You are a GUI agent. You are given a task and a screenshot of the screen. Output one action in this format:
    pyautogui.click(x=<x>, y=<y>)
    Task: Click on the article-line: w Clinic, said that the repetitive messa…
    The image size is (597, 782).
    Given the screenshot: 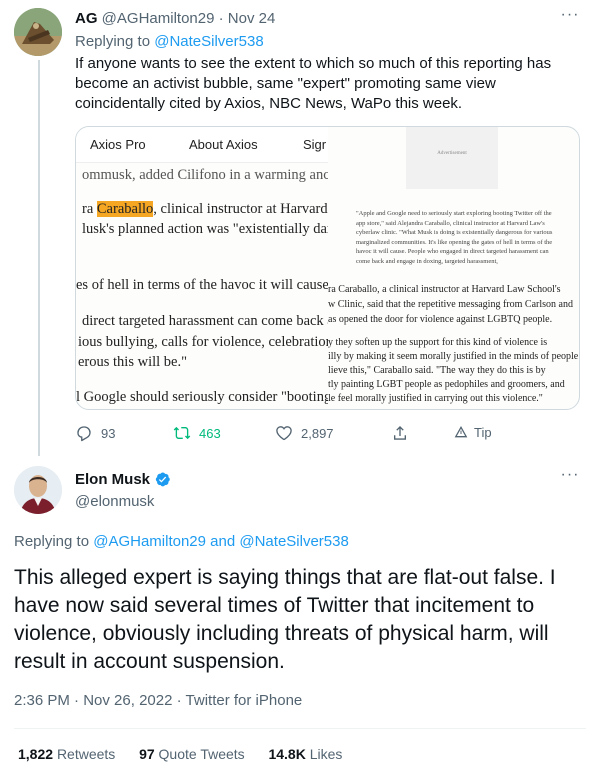 What is the action you would take?
    pyautogui.click(x=450, y=304)
    